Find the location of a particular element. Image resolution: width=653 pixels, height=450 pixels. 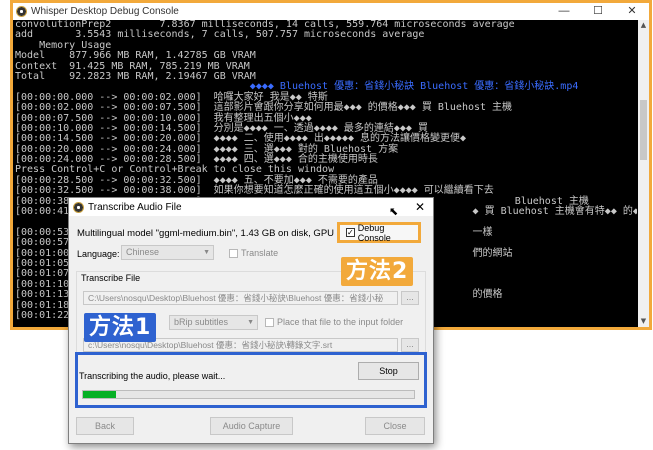

debug-console-checkbox: ✓ Debug Console is located at coordinates (379, 232).